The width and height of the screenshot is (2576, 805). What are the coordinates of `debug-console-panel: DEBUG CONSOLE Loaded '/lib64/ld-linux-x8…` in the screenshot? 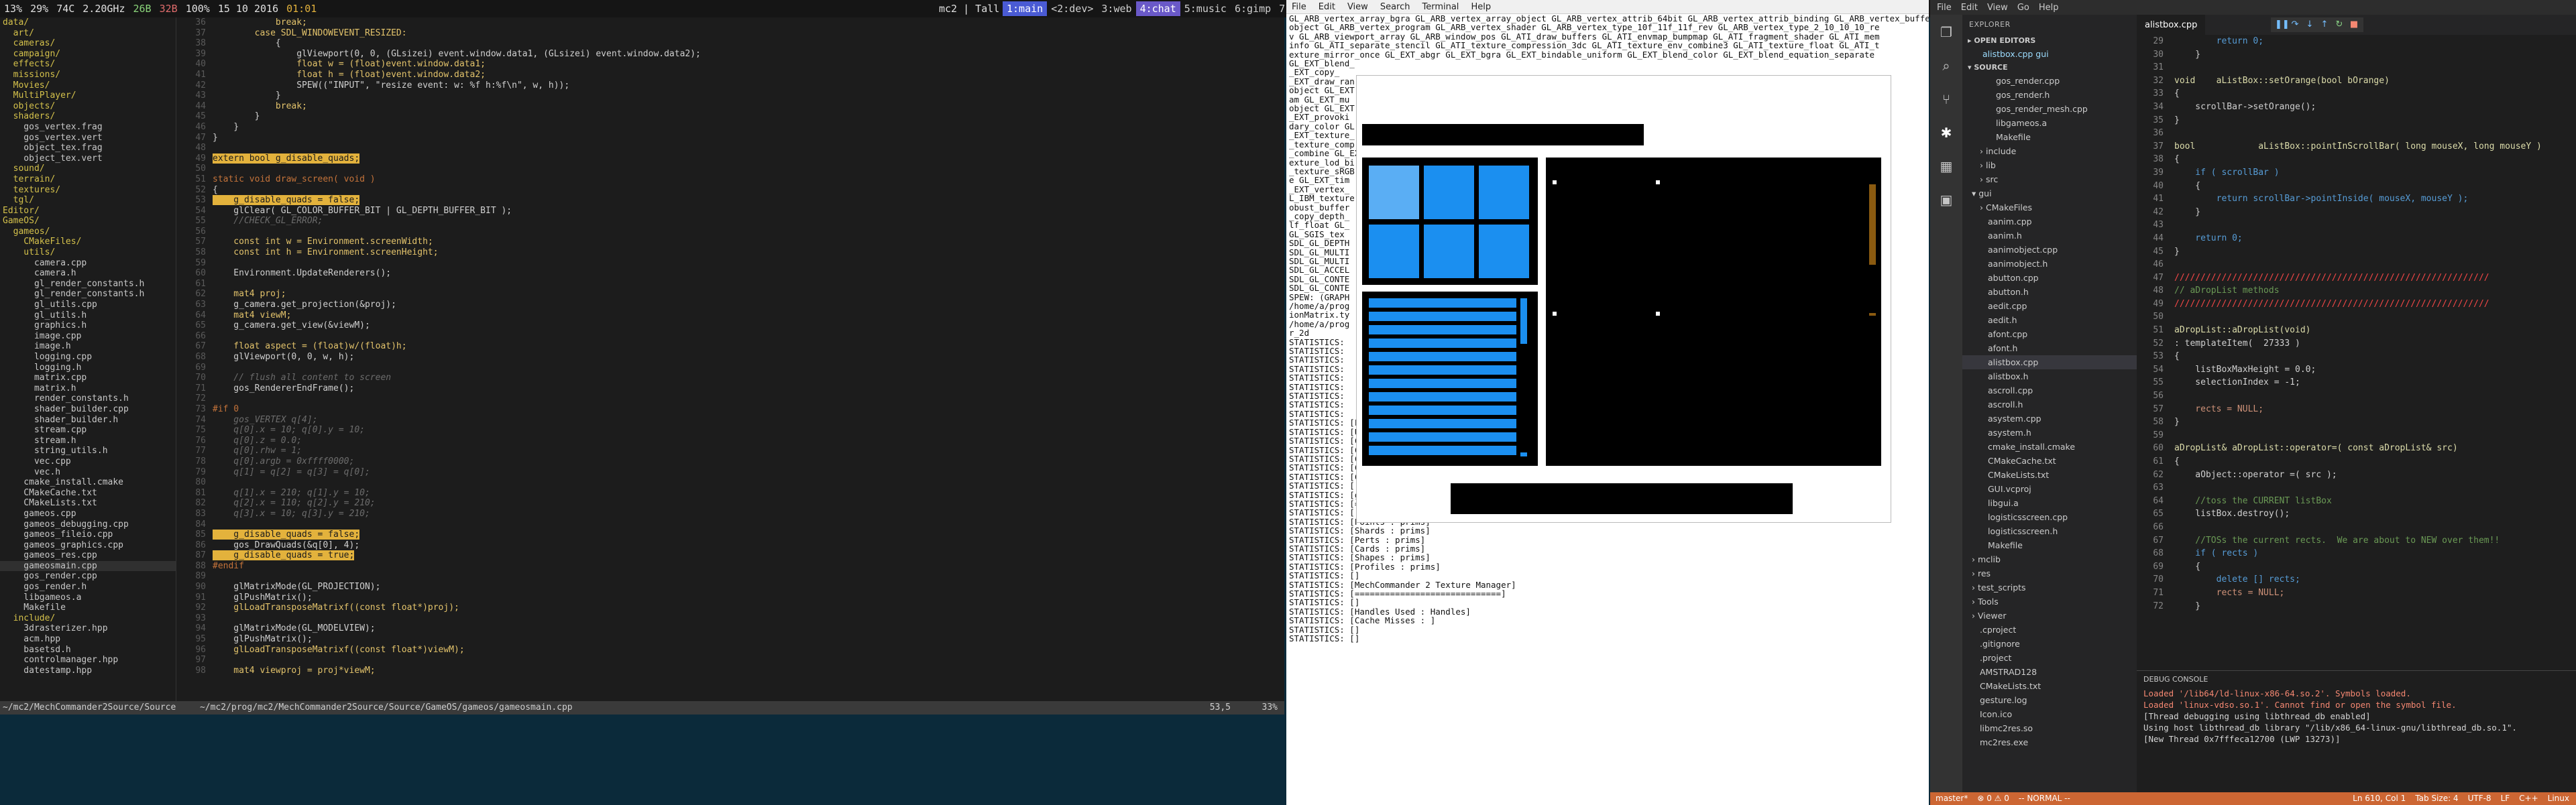 It's located at (2356, 731).